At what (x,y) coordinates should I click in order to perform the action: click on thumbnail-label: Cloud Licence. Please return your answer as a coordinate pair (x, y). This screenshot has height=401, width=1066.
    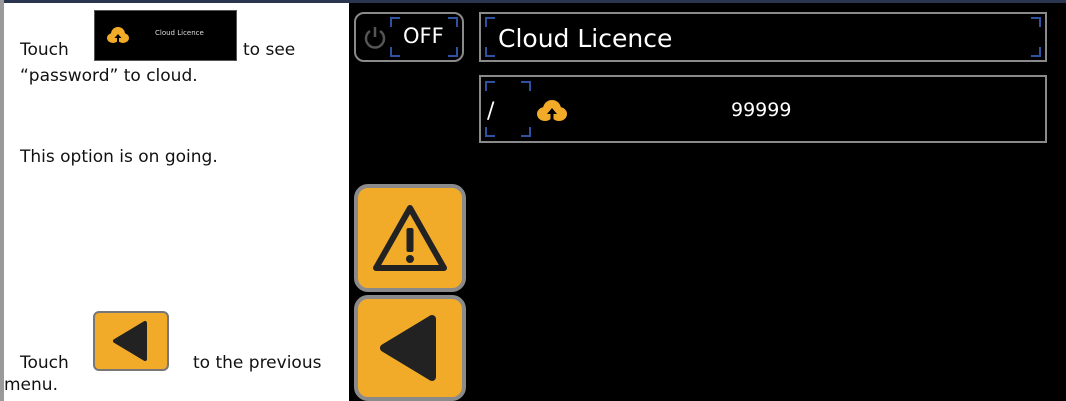
    Looking at the image, I should click on (179, 33).